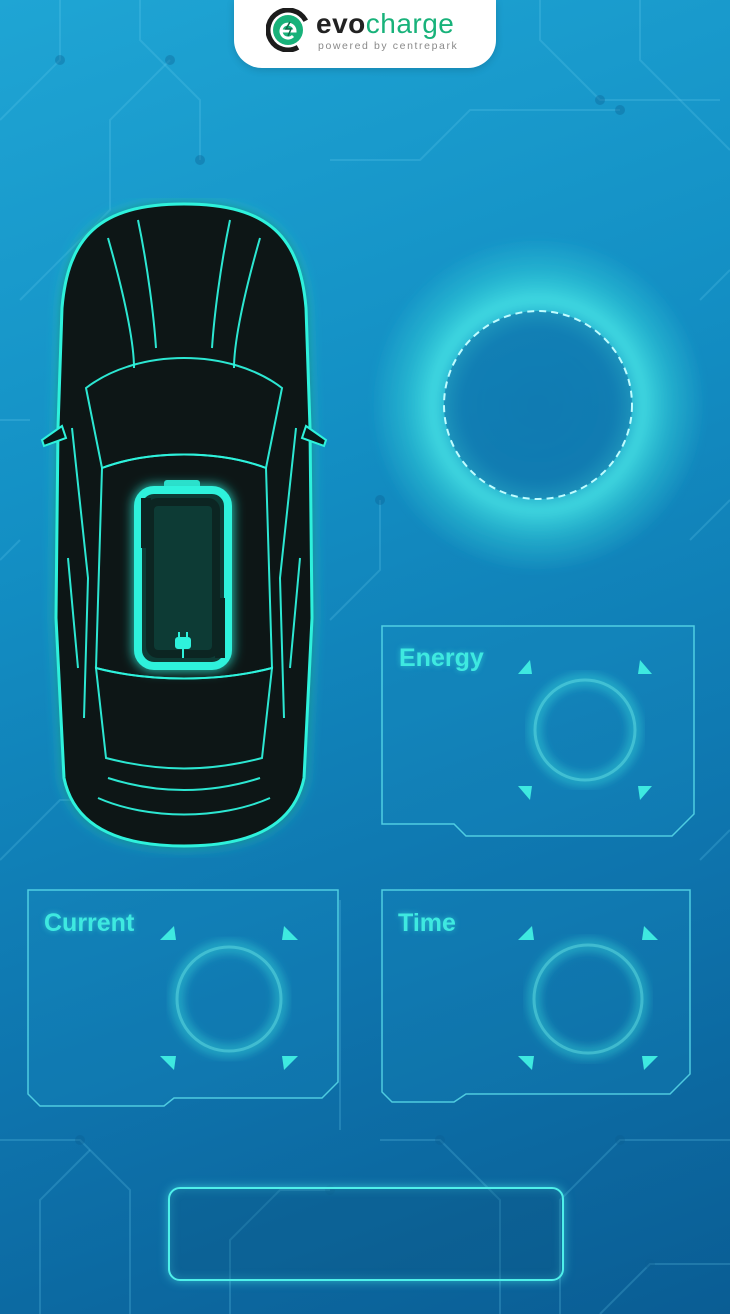 The width and height of the screenshot is (730, 1314). Describe the element at coordinates (89, 923) in the screenshot. I see `current-label: Current` at that location.